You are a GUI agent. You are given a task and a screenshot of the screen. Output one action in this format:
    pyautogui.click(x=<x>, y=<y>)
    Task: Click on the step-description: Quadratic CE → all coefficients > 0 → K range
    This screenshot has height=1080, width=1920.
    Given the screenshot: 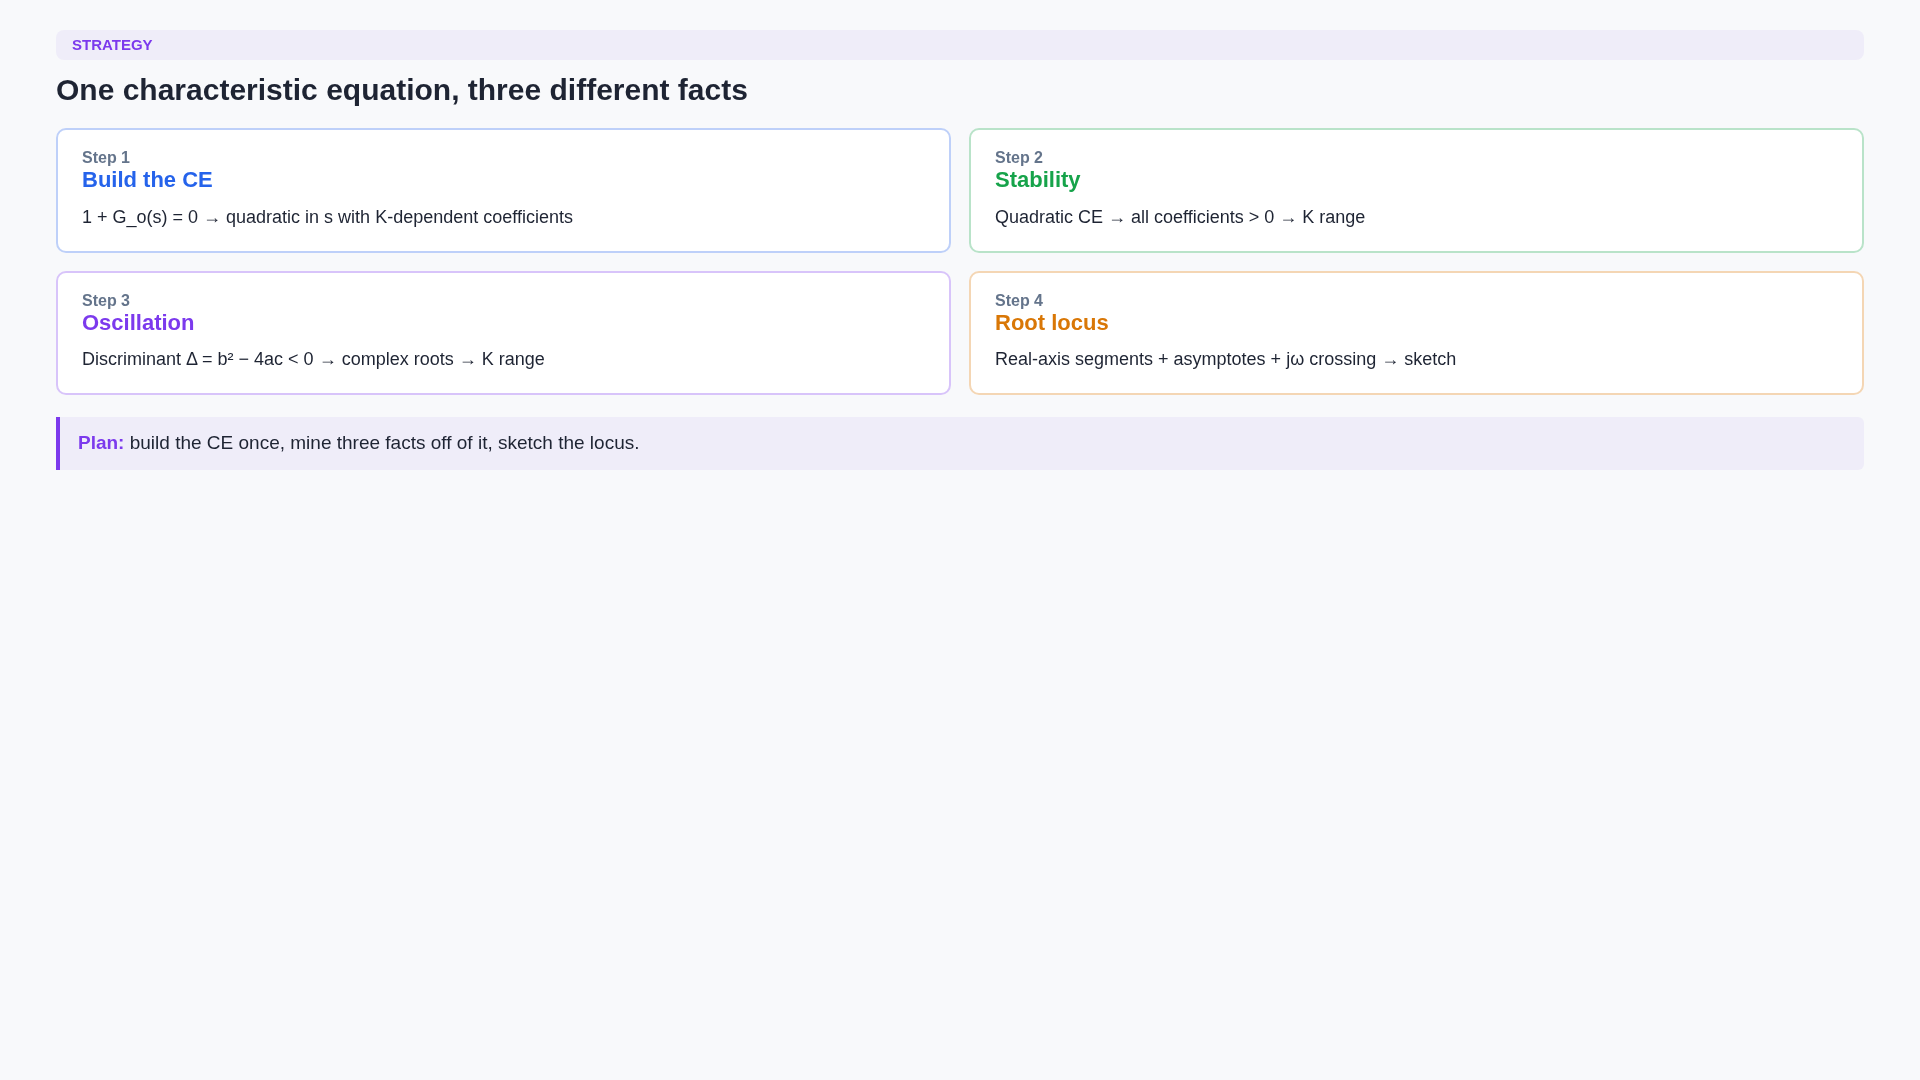 What is the action you would take?
    pyautogui.click(x=1181, y=217)
    